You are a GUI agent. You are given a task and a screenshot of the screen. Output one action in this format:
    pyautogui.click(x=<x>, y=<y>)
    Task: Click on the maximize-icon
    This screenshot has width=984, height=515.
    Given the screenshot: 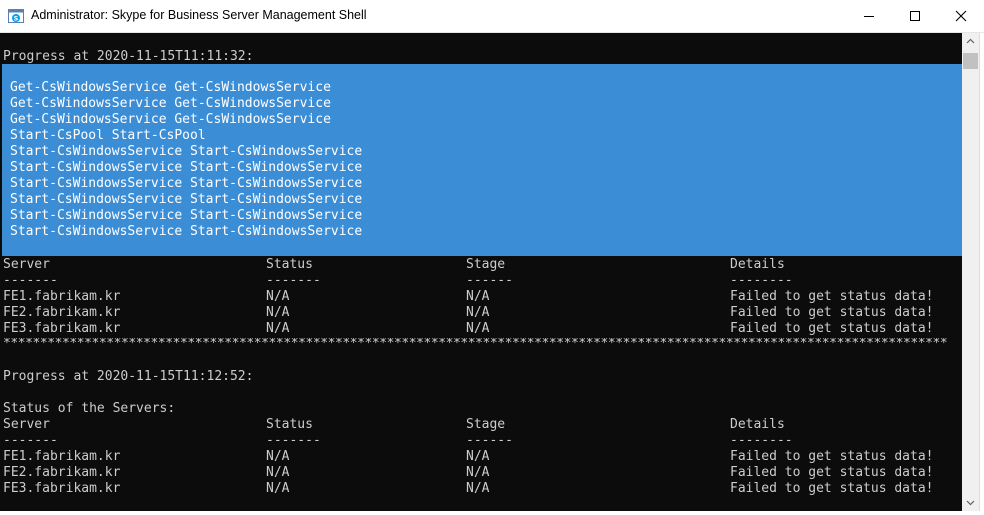 What is the action you would take?
    pyautogui.click(x=915, y=16)
    